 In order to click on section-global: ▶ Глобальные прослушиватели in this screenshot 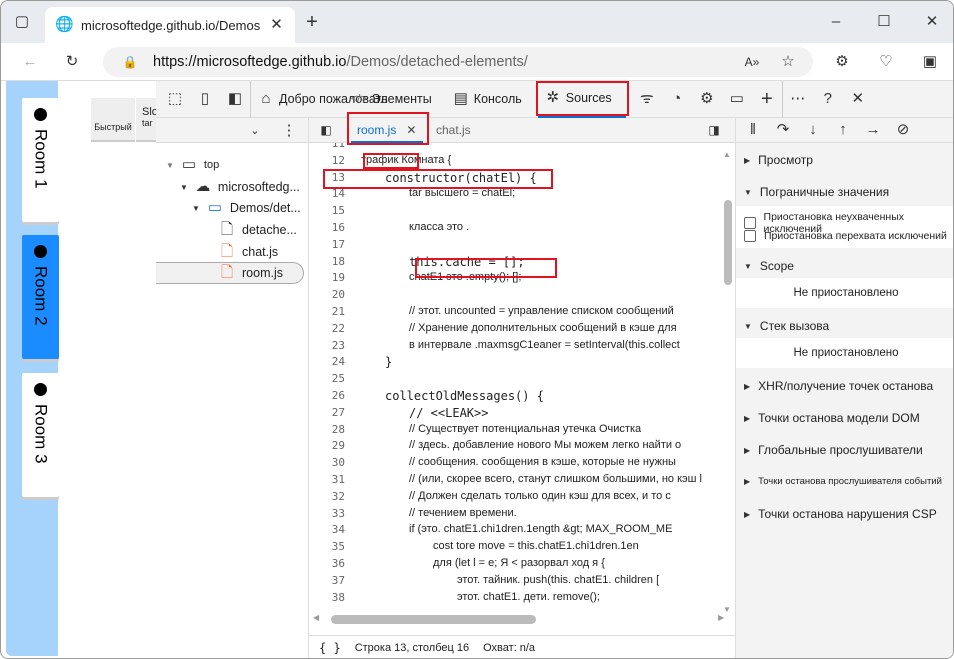, I will do `click(844, 450)`.